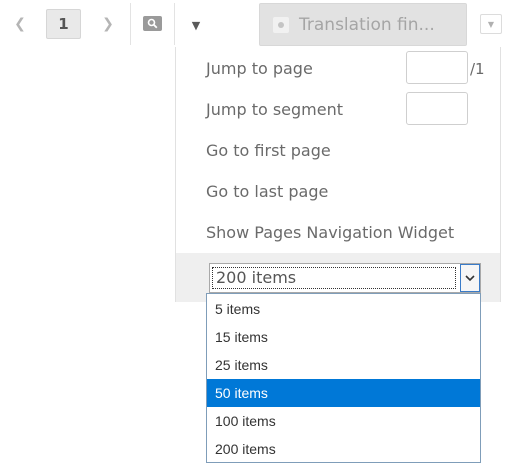 This screenshot has height=463, width=513. Describe the element at coordinates (267, 191) in the screenshot. I see `go-to-last-page-item: Go to last page` at that location.